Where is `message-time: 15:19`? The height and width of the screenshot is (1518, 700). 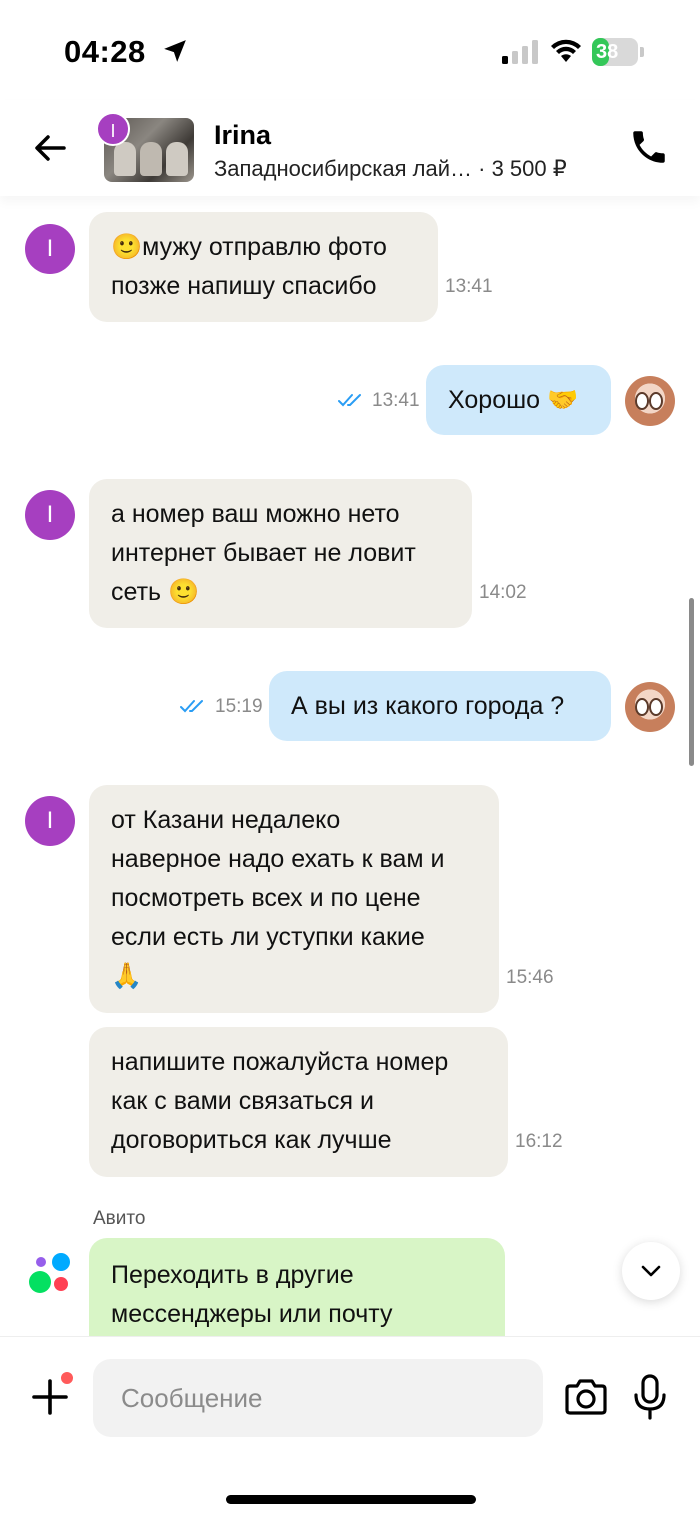 message-time: 15:19 is located at coordinates (239, 706).